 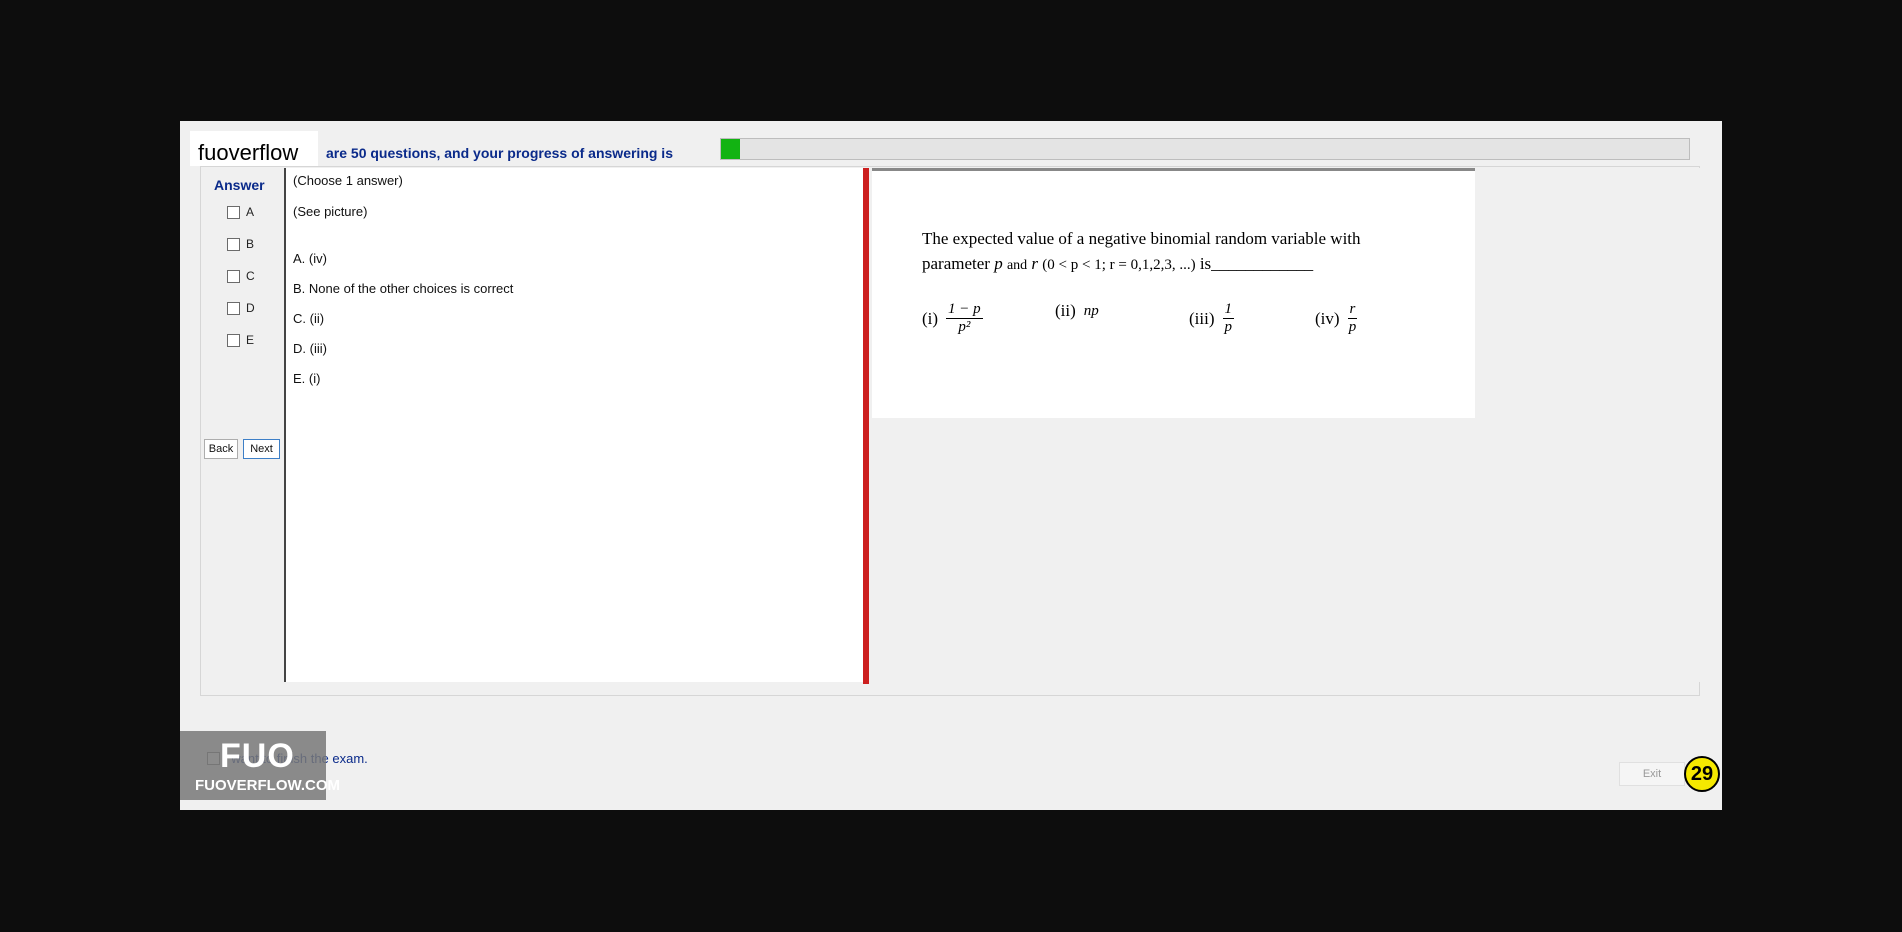 What do you see at coordinates (1119, 265) in the screenshot?
I see `param-condition: (0 < p < 1; r = 0,1,2,3, ...)` at bounding box center [1119, 265].